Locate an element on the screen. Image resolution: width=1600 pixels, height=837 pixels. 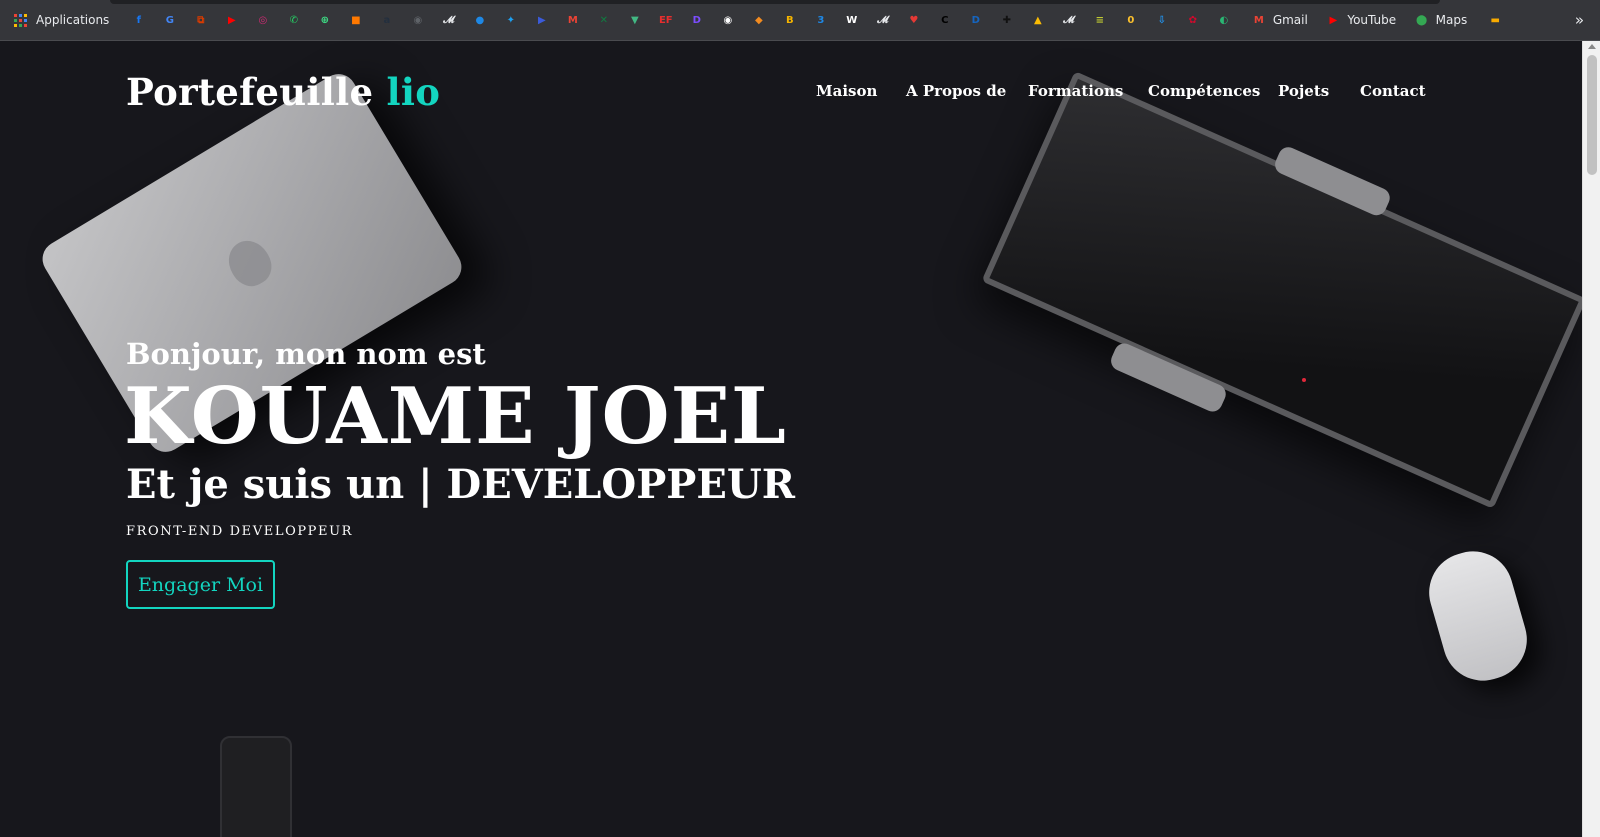
hire-me-button: Engager Moi is located at coordinates (200, 584).